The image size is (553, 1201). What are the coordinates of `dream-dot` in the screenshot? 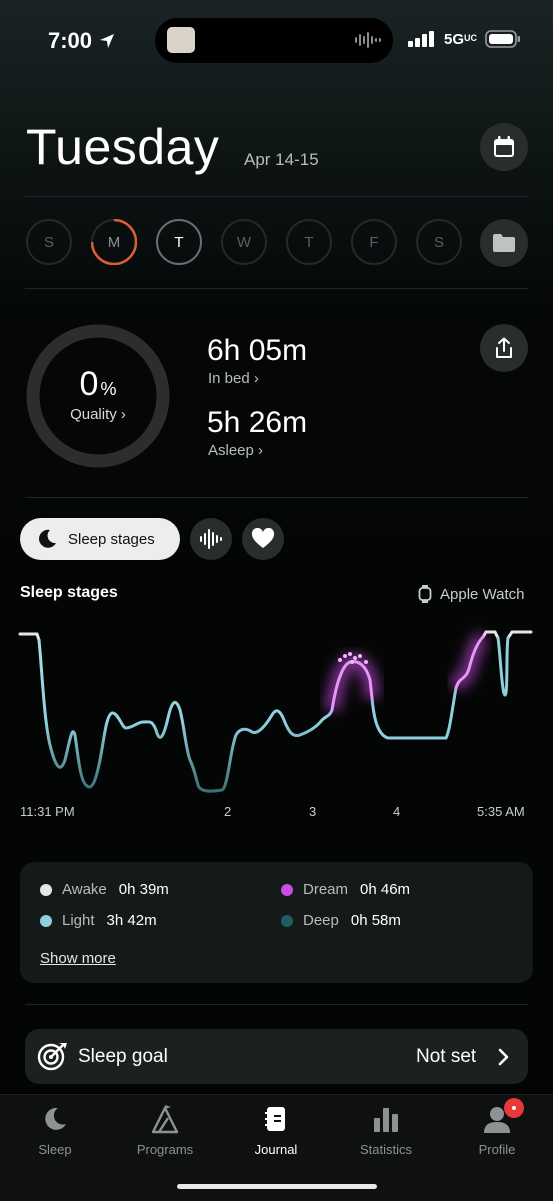 It's located at (287, 889).